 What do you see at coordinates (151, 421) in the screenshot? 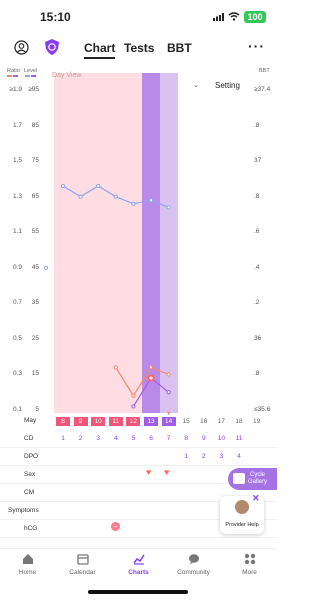
I see `date-cell: 13` at bounding box center [151, 421].